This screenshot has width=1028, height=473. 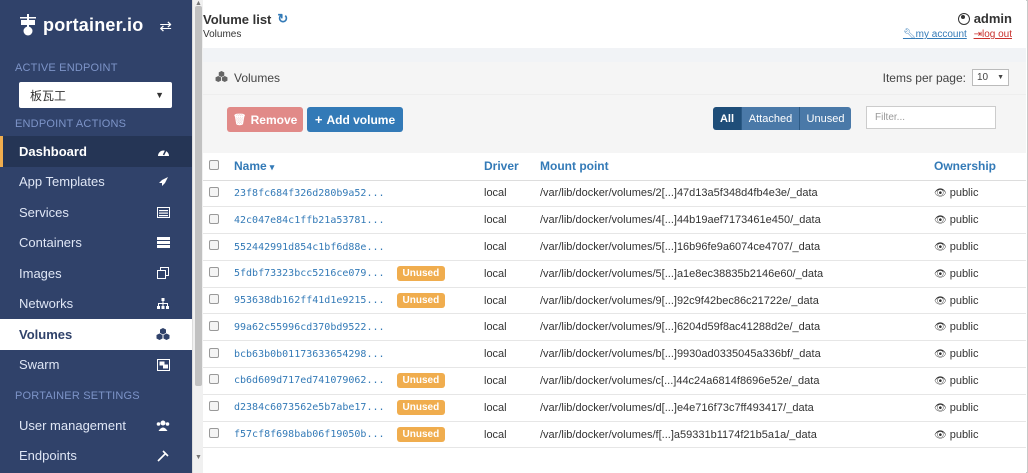 What do you see at coordinates (96, 365) in the screenshot?
I see `sidebar-item-swarm: Swarm` at bounding box center [96, 365].